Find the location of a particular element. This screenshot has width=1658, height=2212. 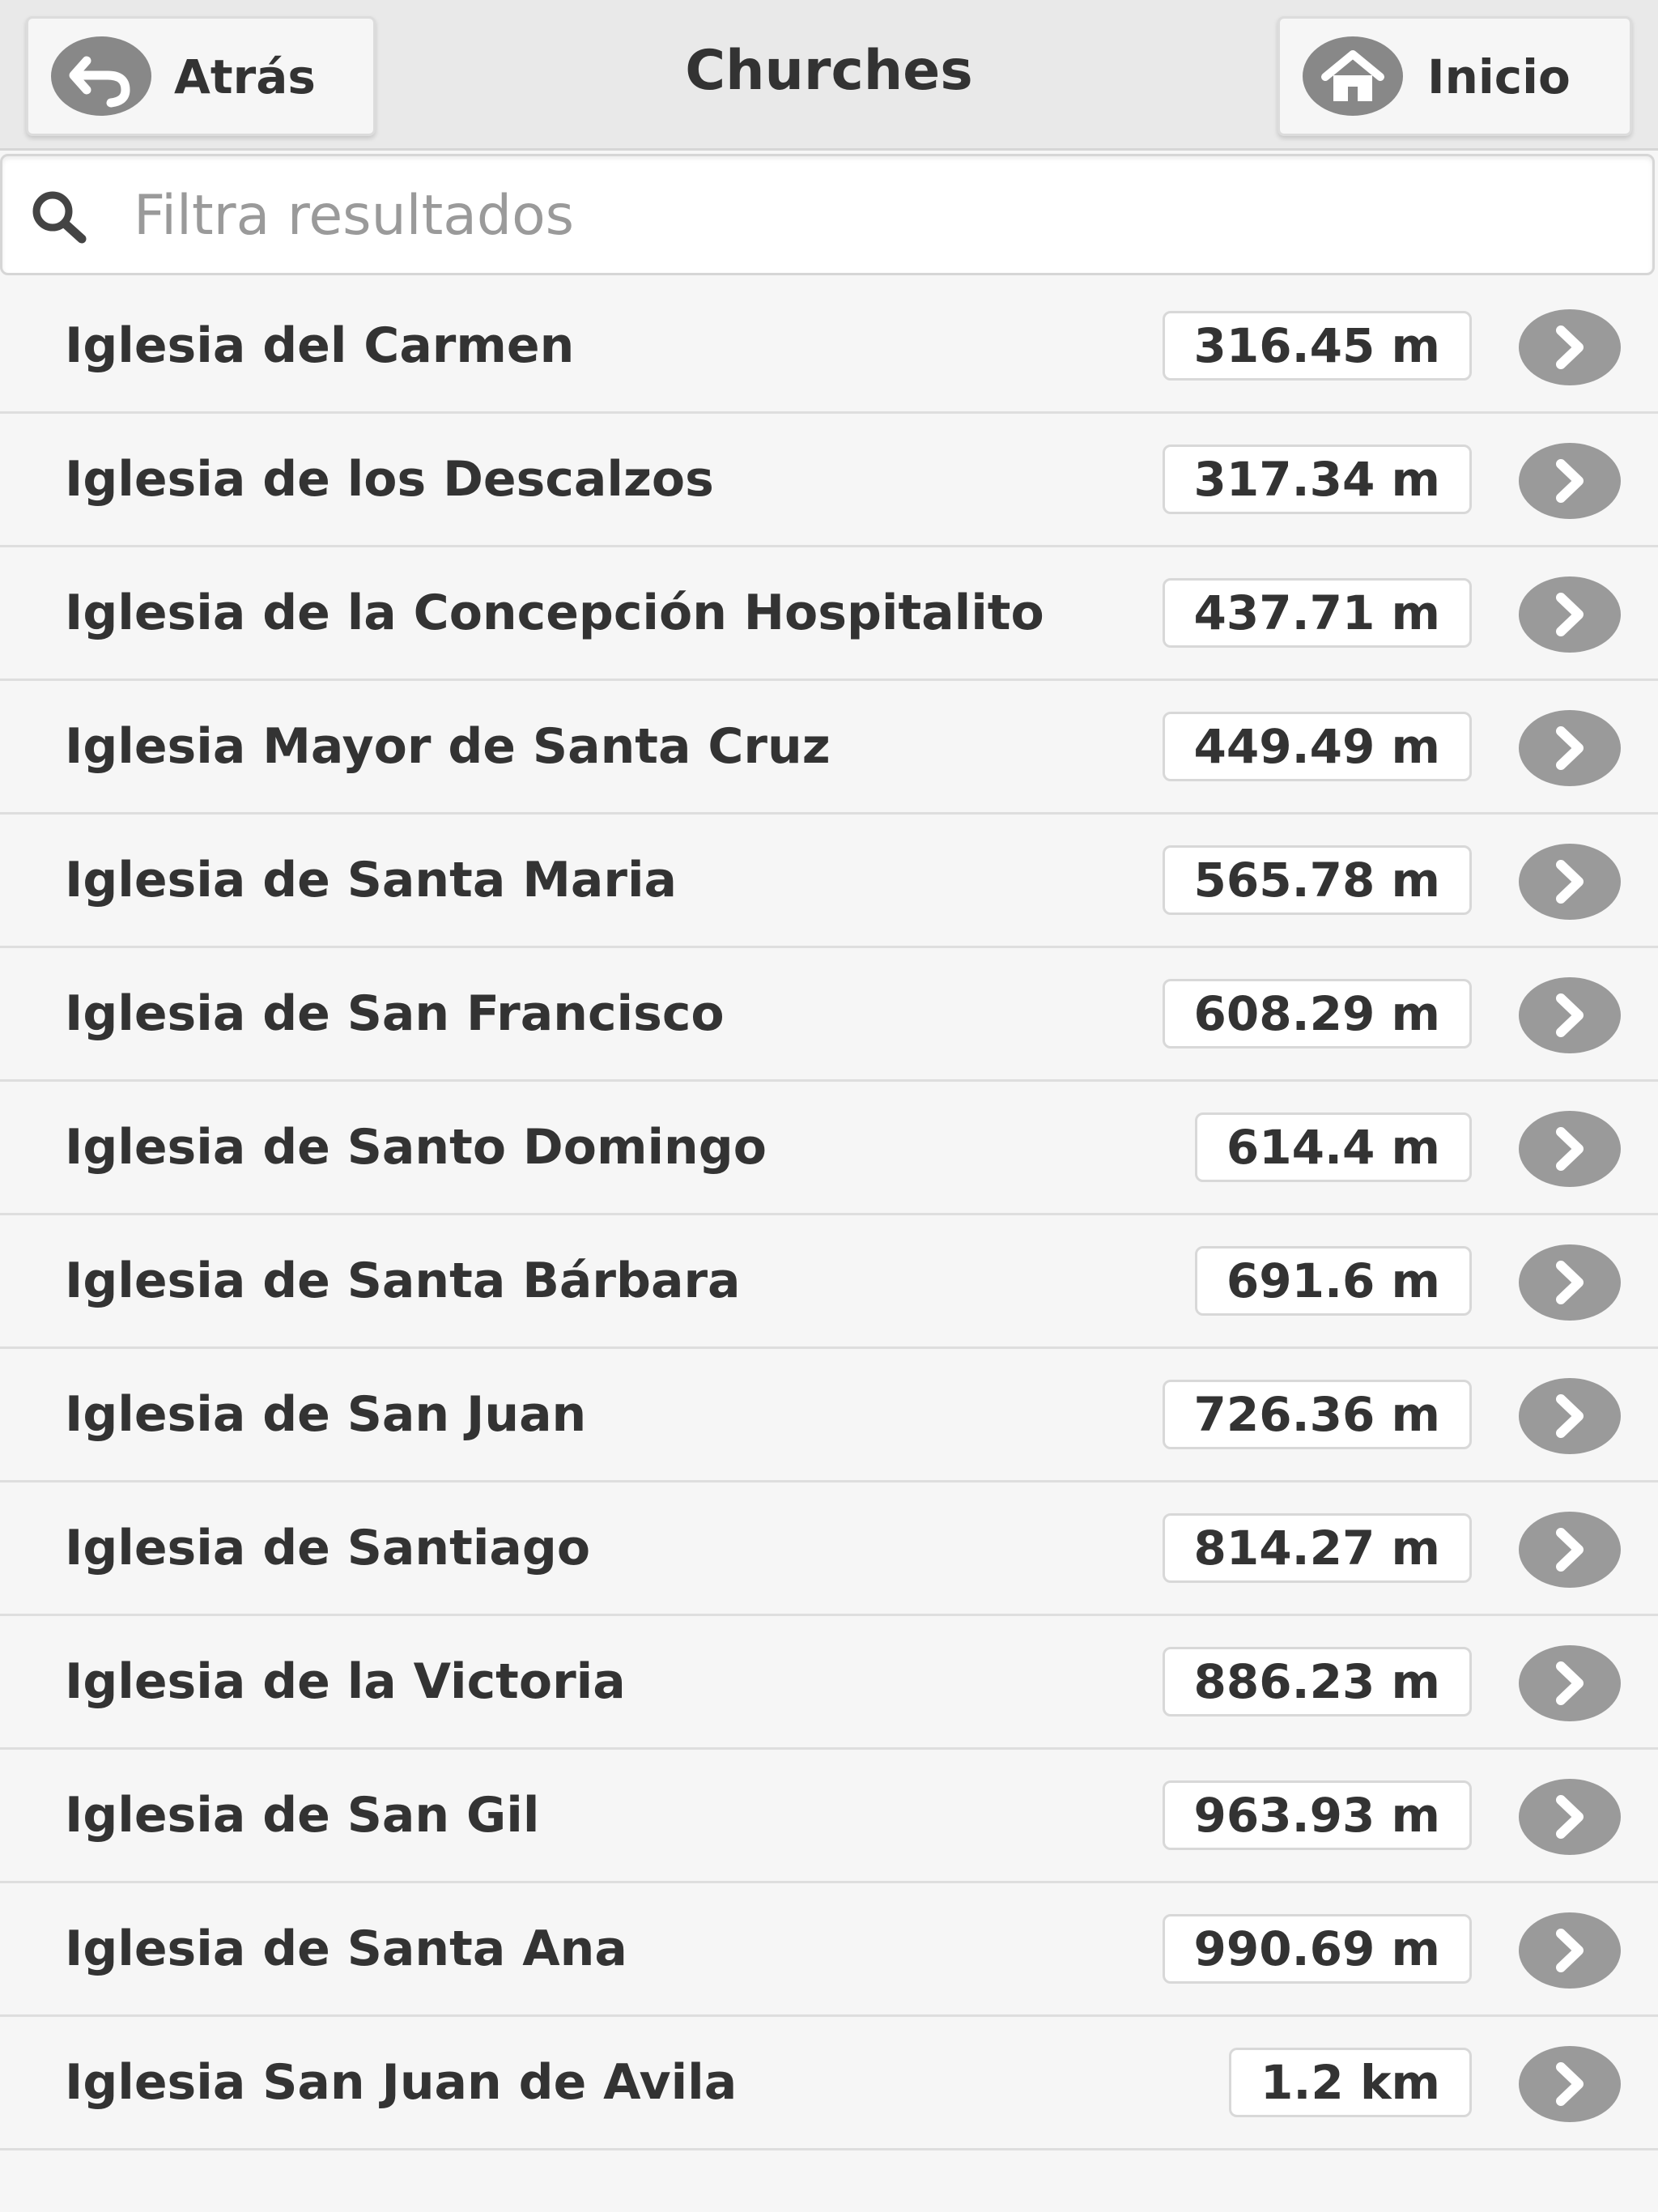

list-item: Iglesia de Santo Domingo 614.4 m is located at coordinates (829, 1148).